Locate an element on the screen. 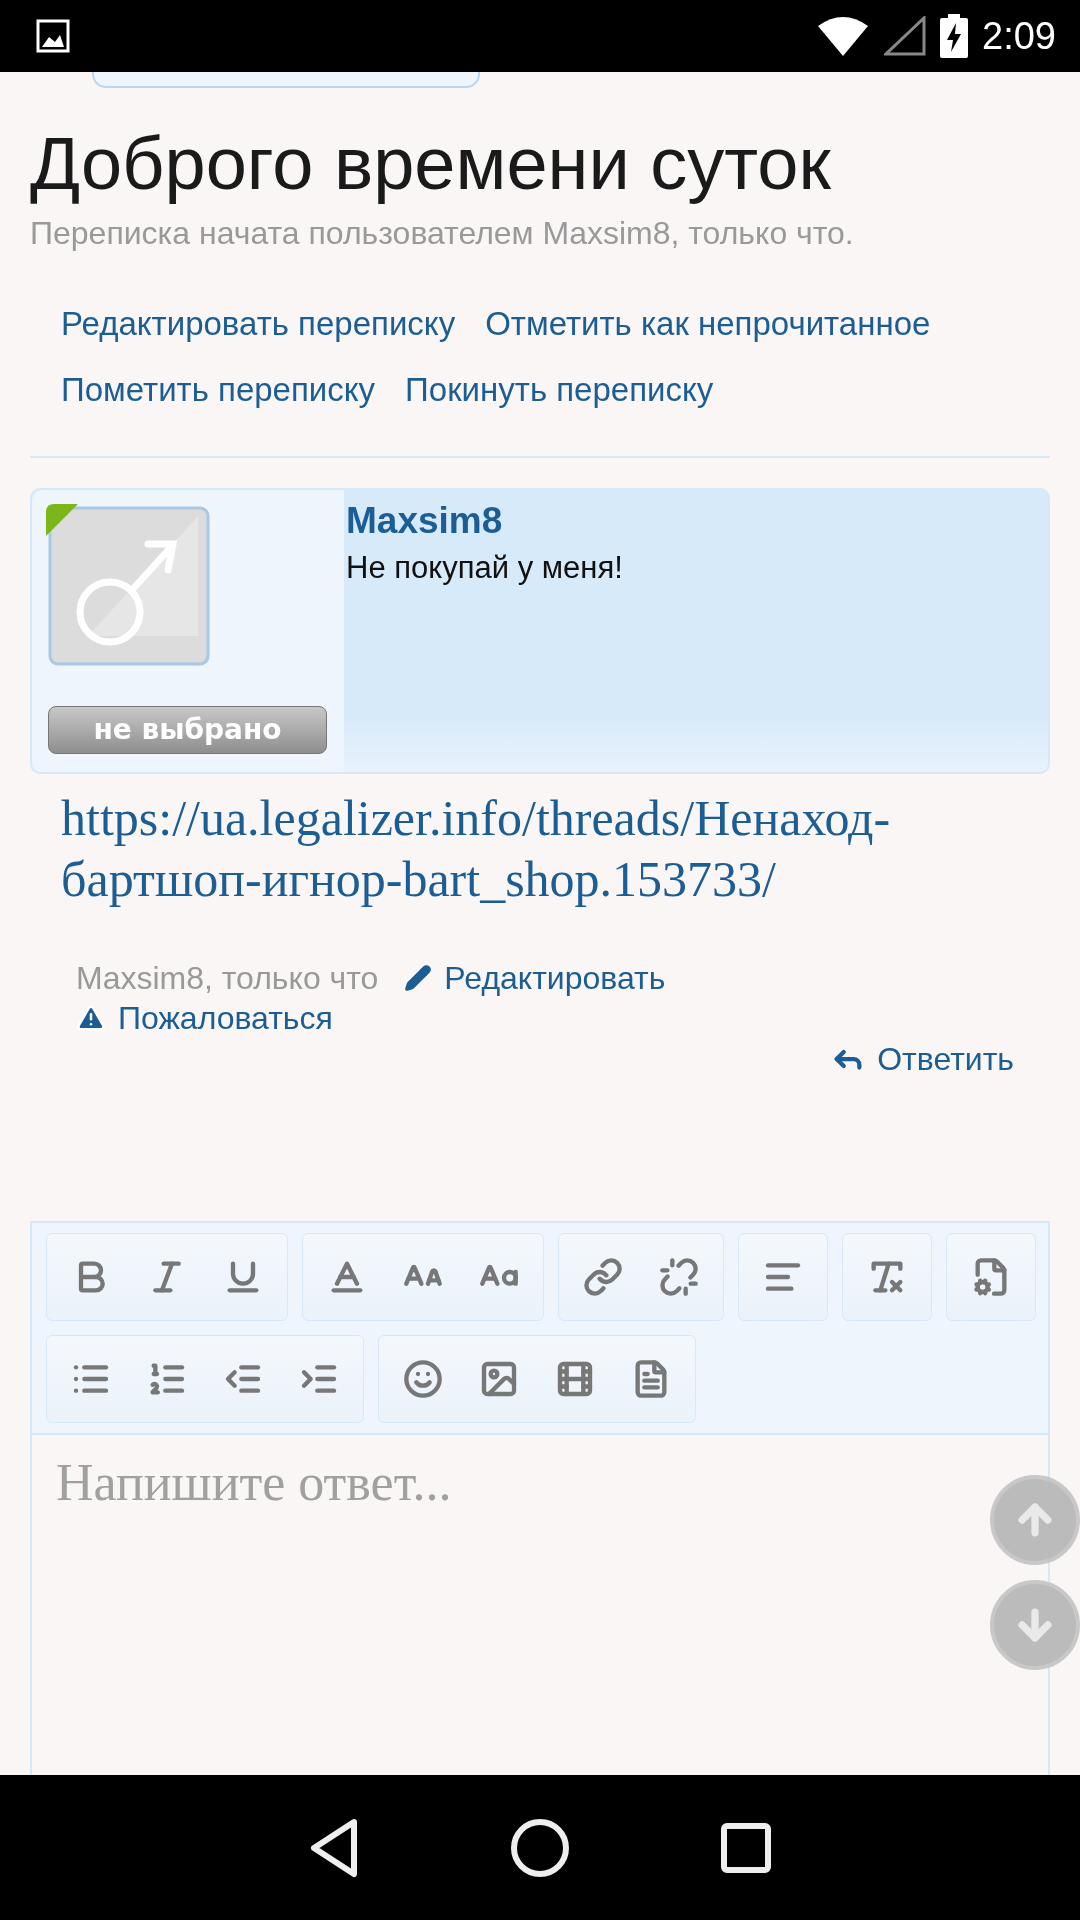  thread-action-link: Отметить как непрочитанное is located at coordinates (708, 323).